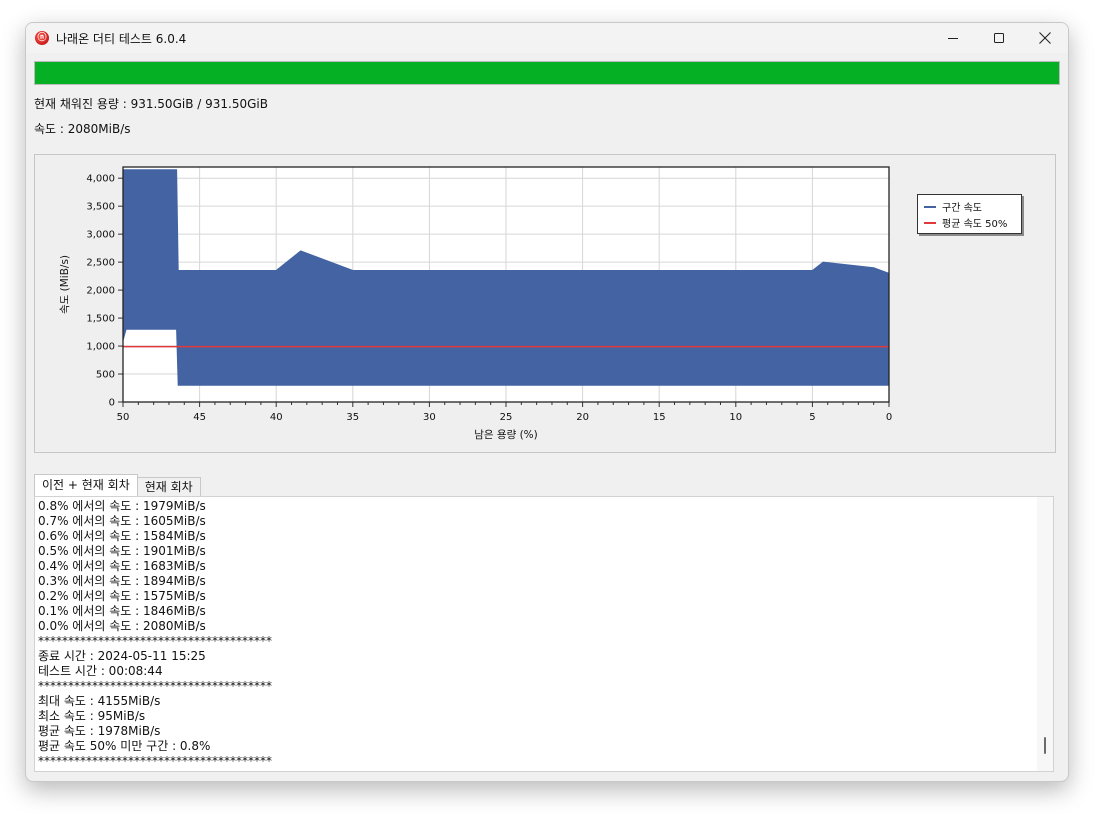  What do you see at coordinates (105, 375) in the screenshot?
I see `y-tick-label: 500` at bounding box center [105, 375].